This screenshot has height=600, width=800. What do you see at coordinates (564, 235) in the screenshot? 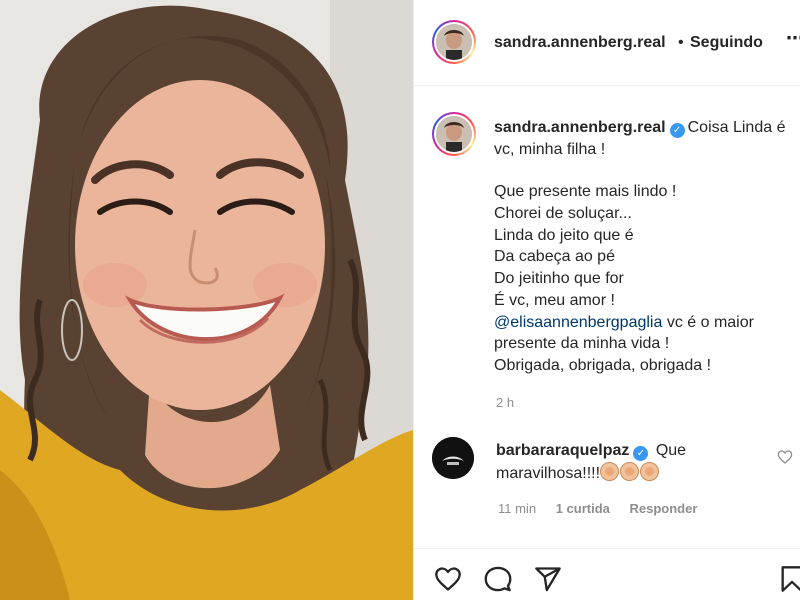
I see `caption-line: Linda do jeito que é` at bounding box center [564, 235].